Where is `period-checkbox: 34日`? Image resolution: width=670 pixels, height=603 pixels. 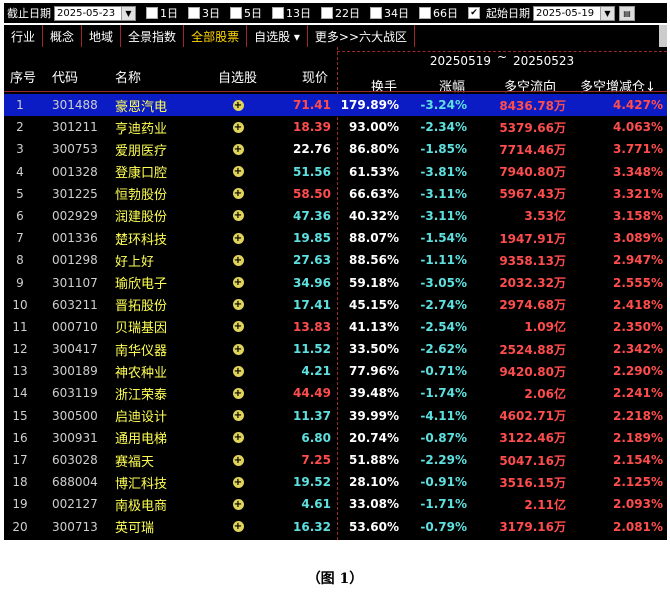 period-checkbox: 34日 is located at coordinates (389, 13).